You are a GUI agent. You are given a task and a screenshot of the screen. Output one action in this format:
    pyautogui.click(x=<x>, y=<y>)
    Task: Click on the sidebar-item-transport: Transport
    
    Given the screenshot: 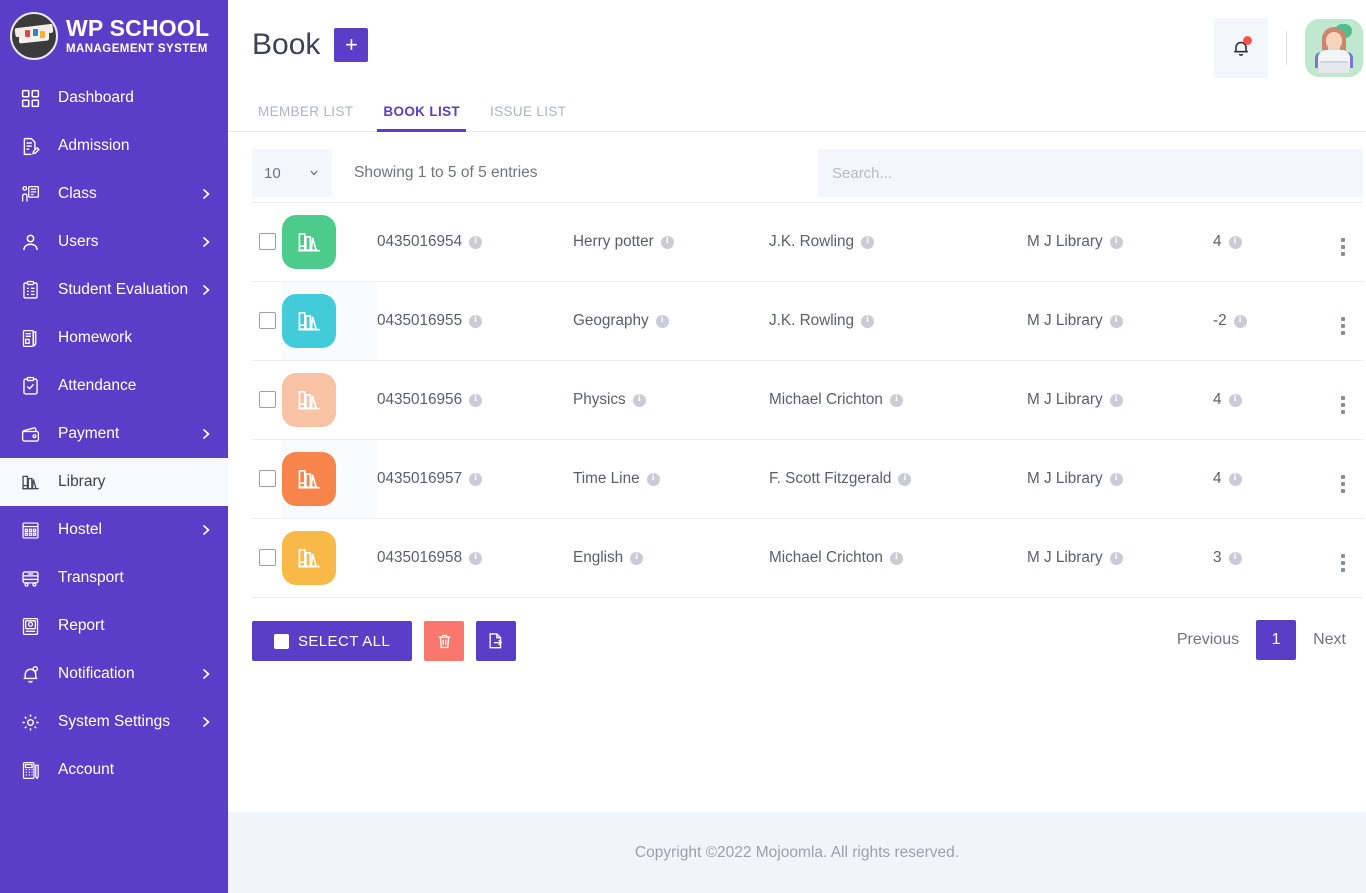 What is the action you would take?
    pyautogui.click(x=114, y=578)
    